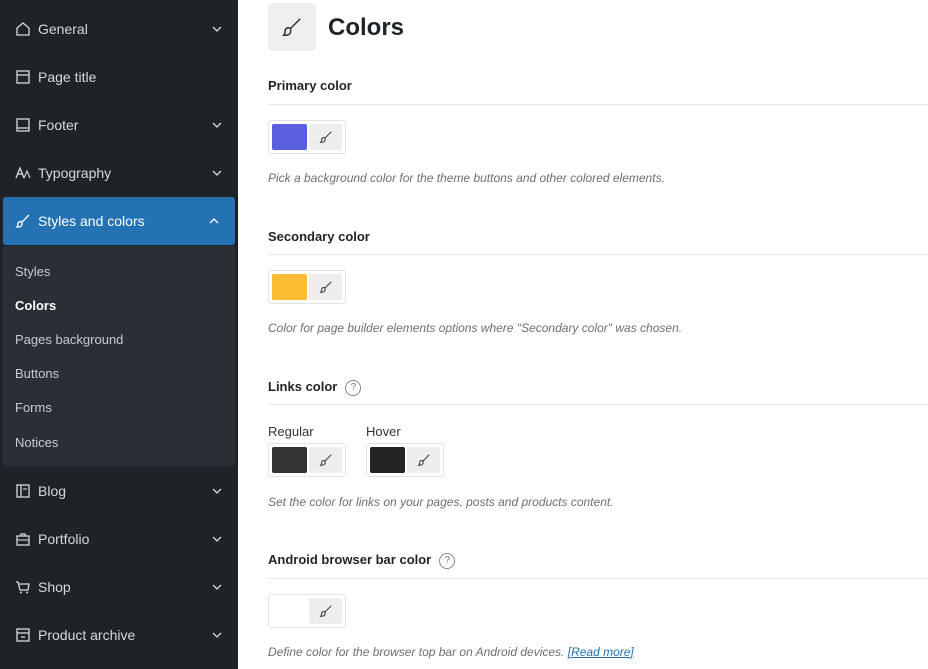  I want to click on sidebar-item-label: Footer, so click(58, 125).